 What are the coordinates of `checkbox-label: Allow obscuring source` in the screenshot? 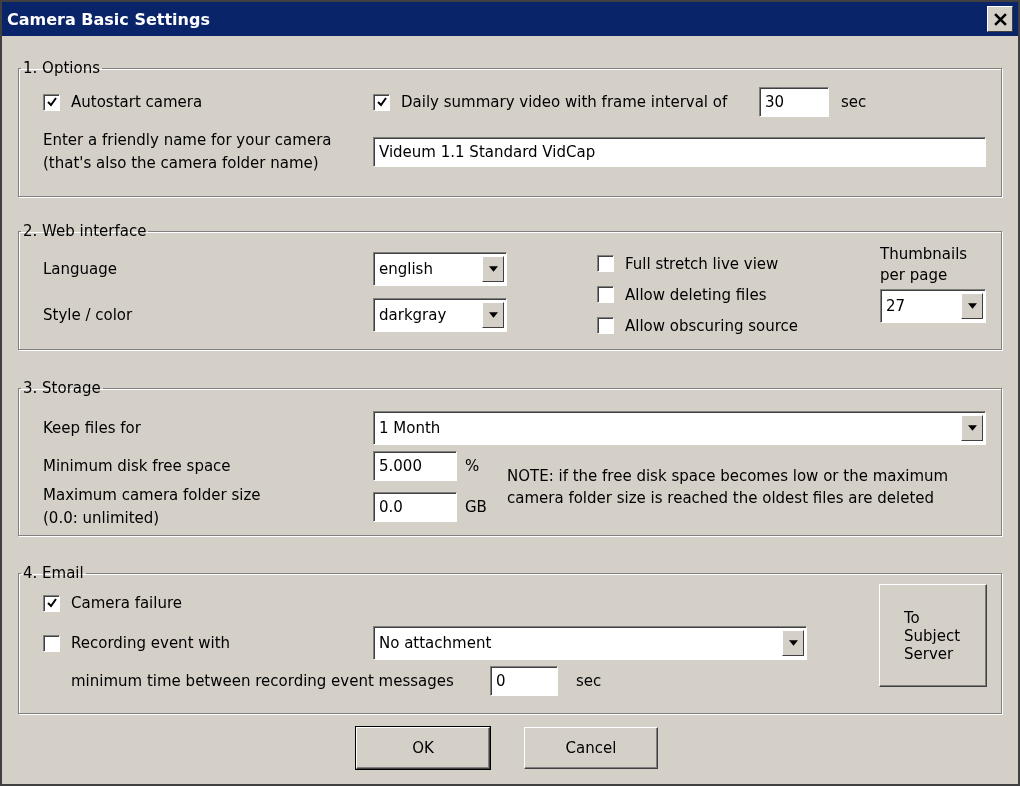 It's located at (712, 325).